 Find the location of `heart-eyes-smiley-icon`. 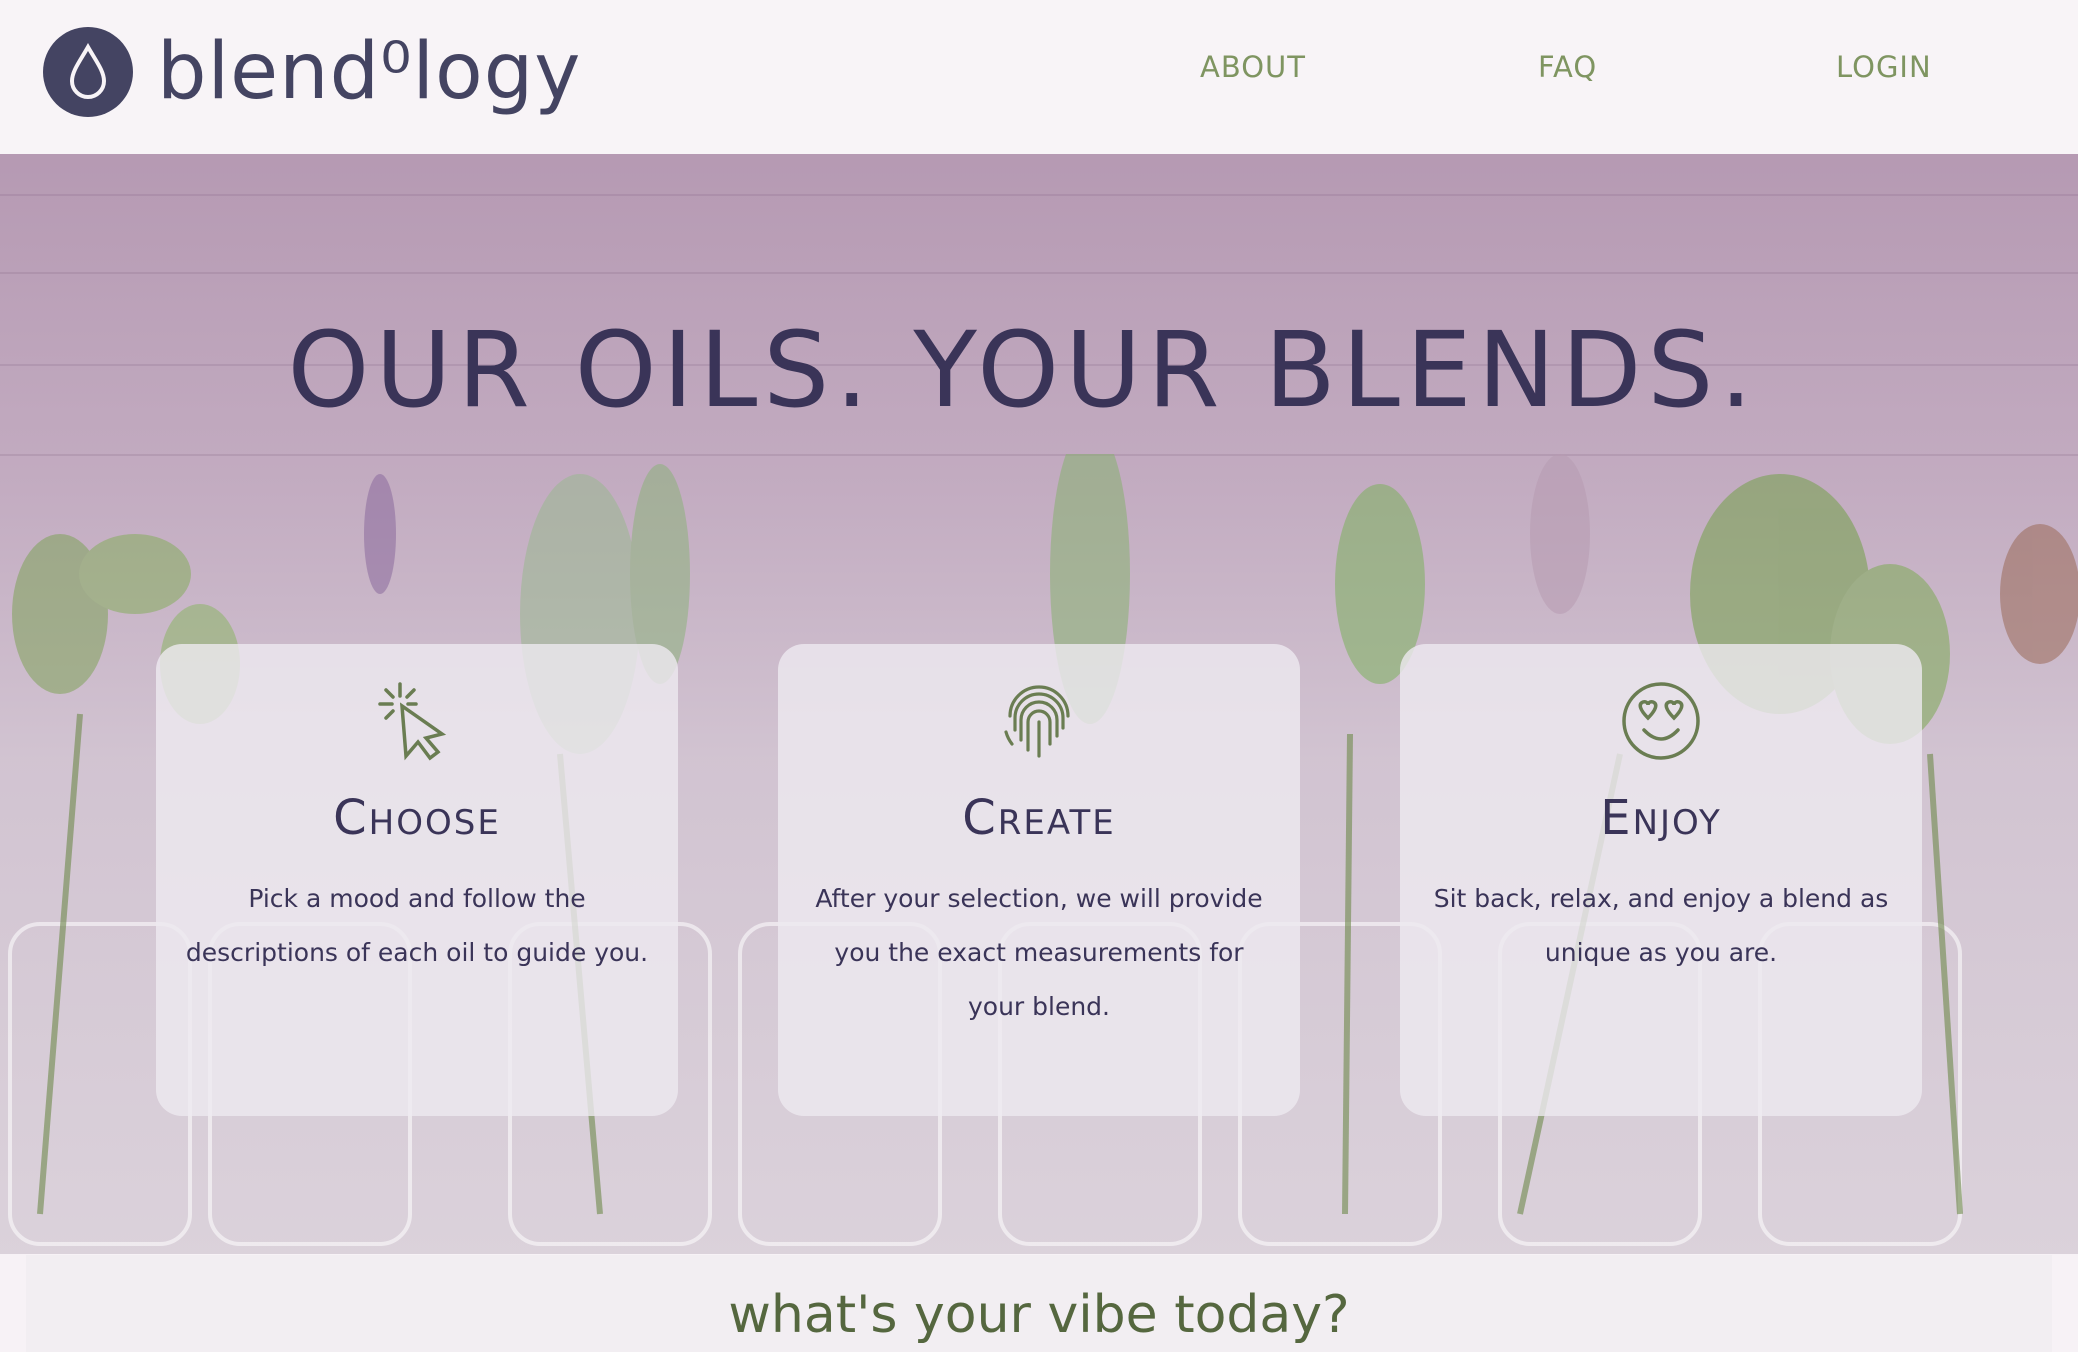

heart-eyes-smiley-icon is located at coordinates (1661, 721).